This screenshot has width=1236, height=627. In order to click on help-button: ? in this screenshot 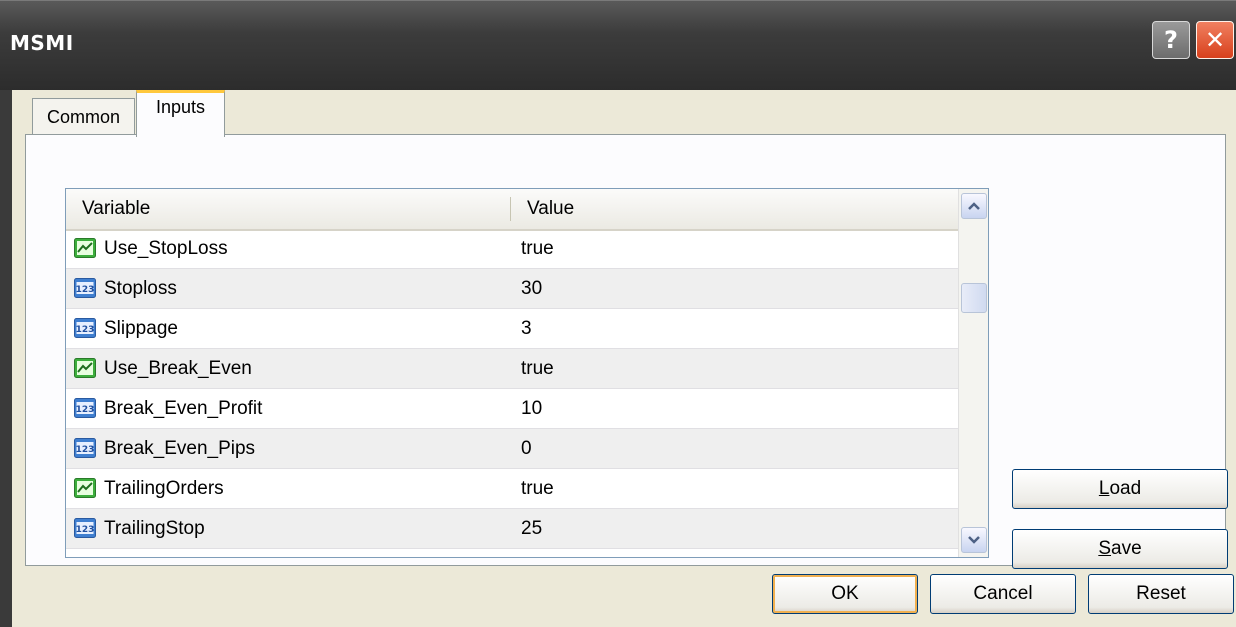, I will do `click(1171, 40)`.